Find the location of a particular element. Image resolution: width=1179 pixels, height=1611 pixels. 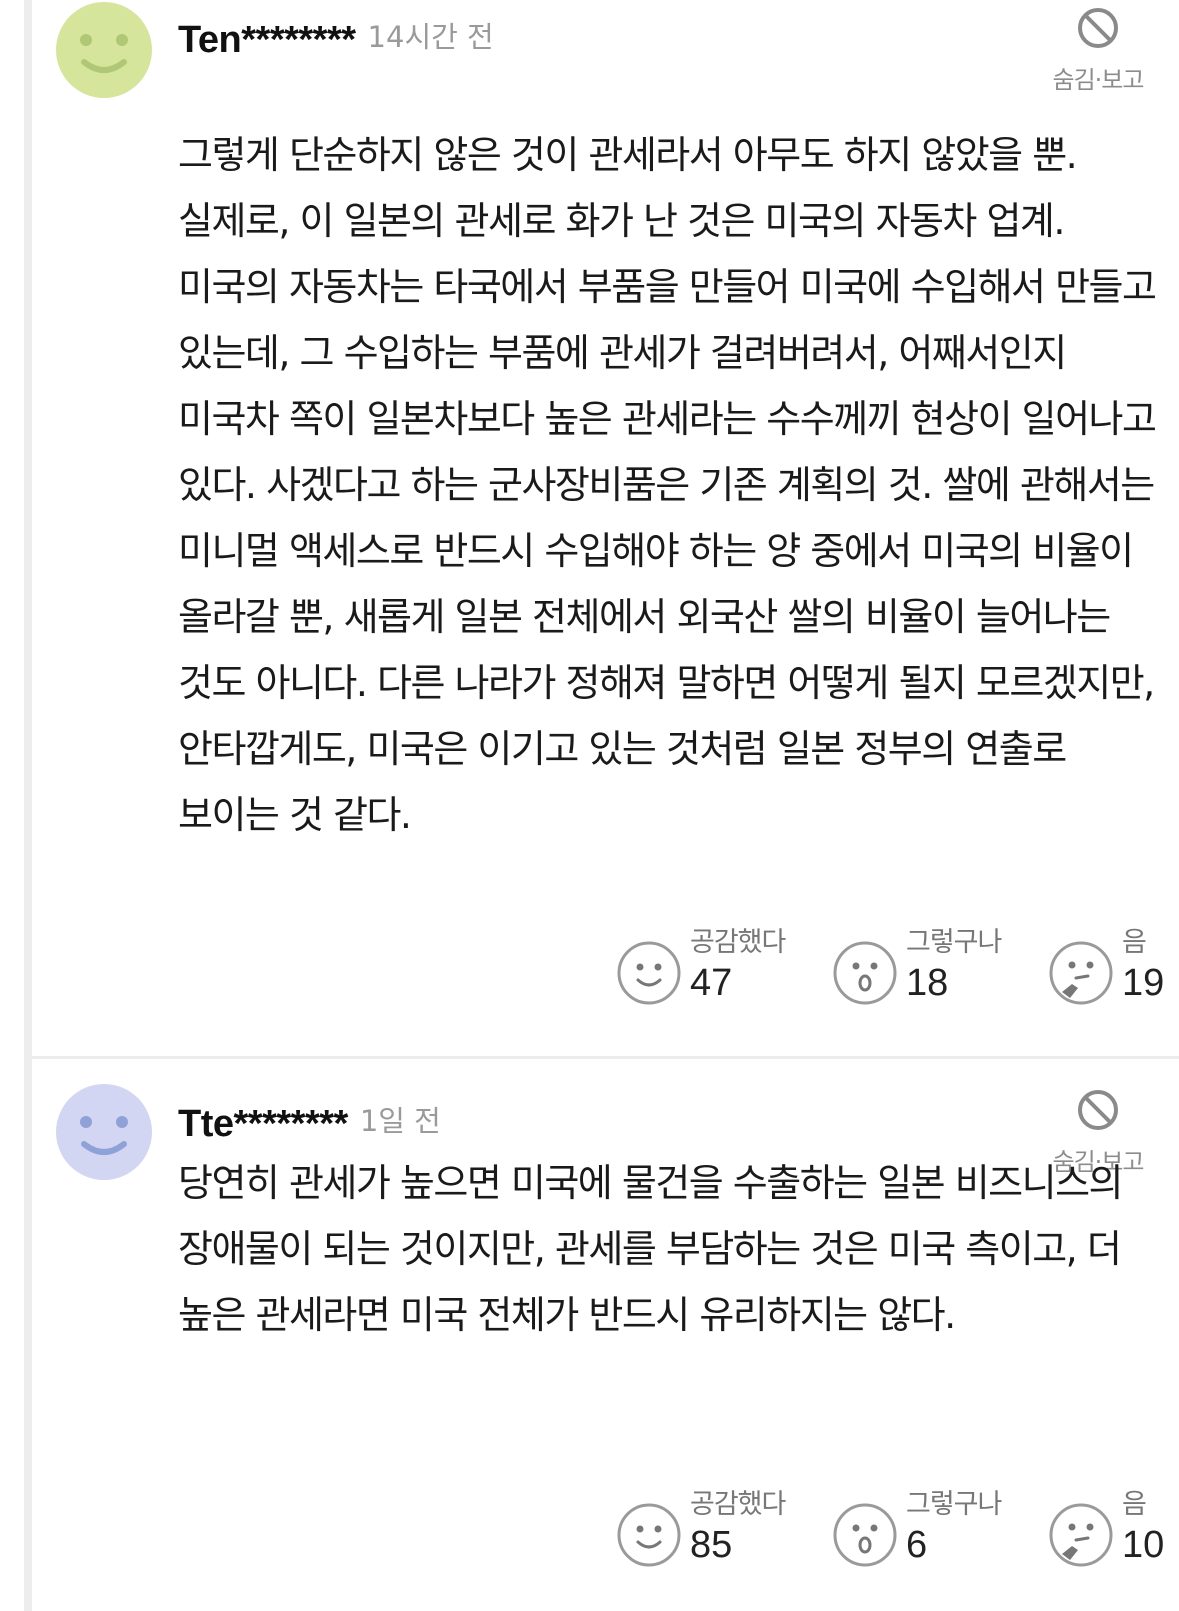

comment-meta: Ten******** 14시간 전 is located at coordinates (336, 38).